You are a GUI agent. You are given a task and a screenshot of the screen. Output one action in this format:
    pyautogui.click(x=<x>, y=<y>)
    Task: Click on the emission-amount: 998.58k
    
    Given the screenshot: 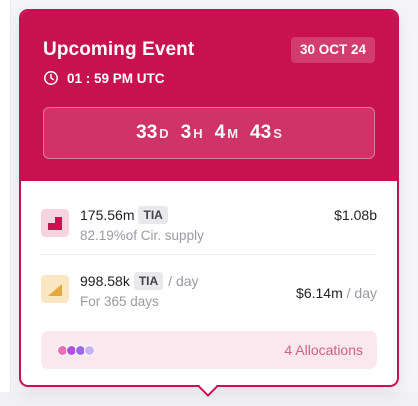 What is the action you would take?
    pyautogui.click(x=105, y=281)
    